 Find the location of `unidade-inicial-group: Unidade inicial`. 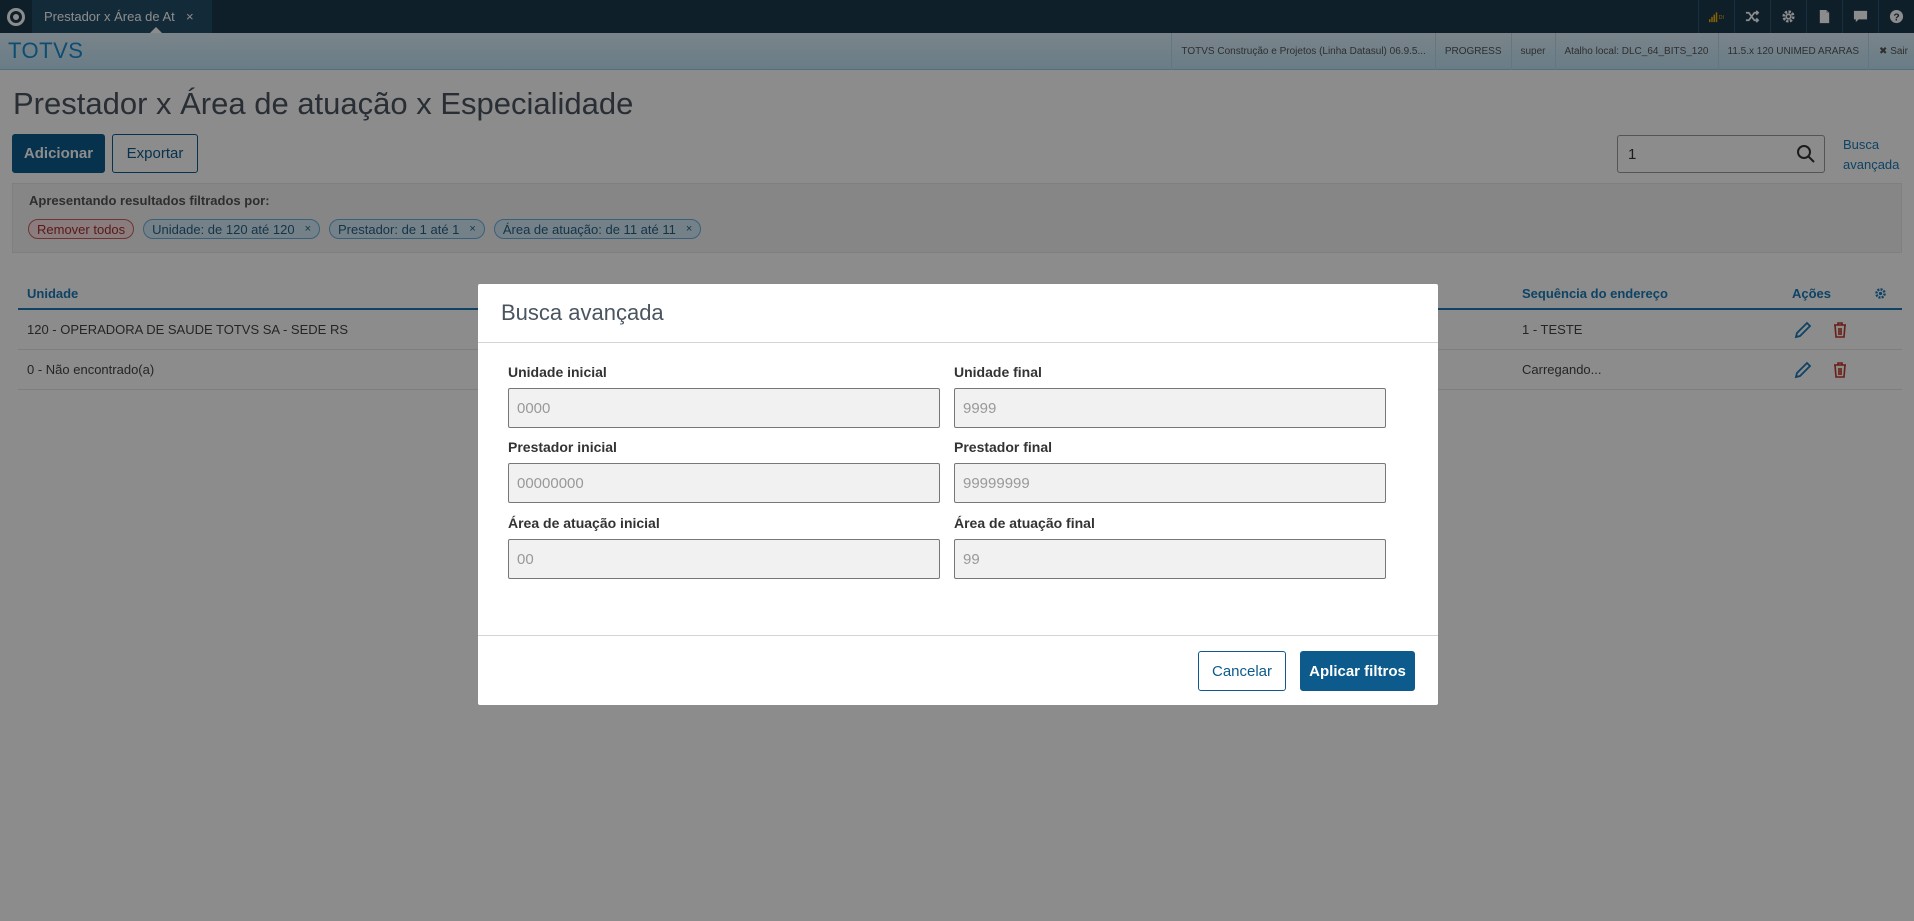

unidade-inicial-group: Unidade inicial is located at coordinates (724, 396).